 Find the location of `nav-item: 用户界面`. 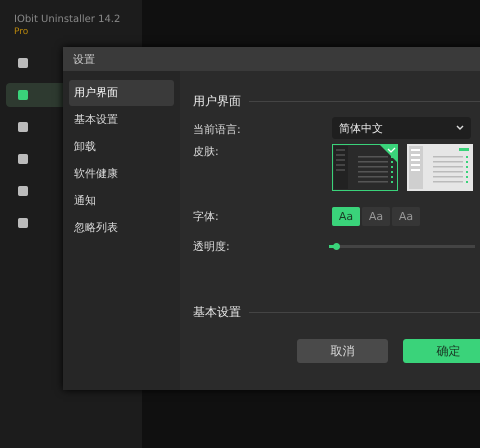

nav-item: 用户界面 is located at coordinates (121, 93).